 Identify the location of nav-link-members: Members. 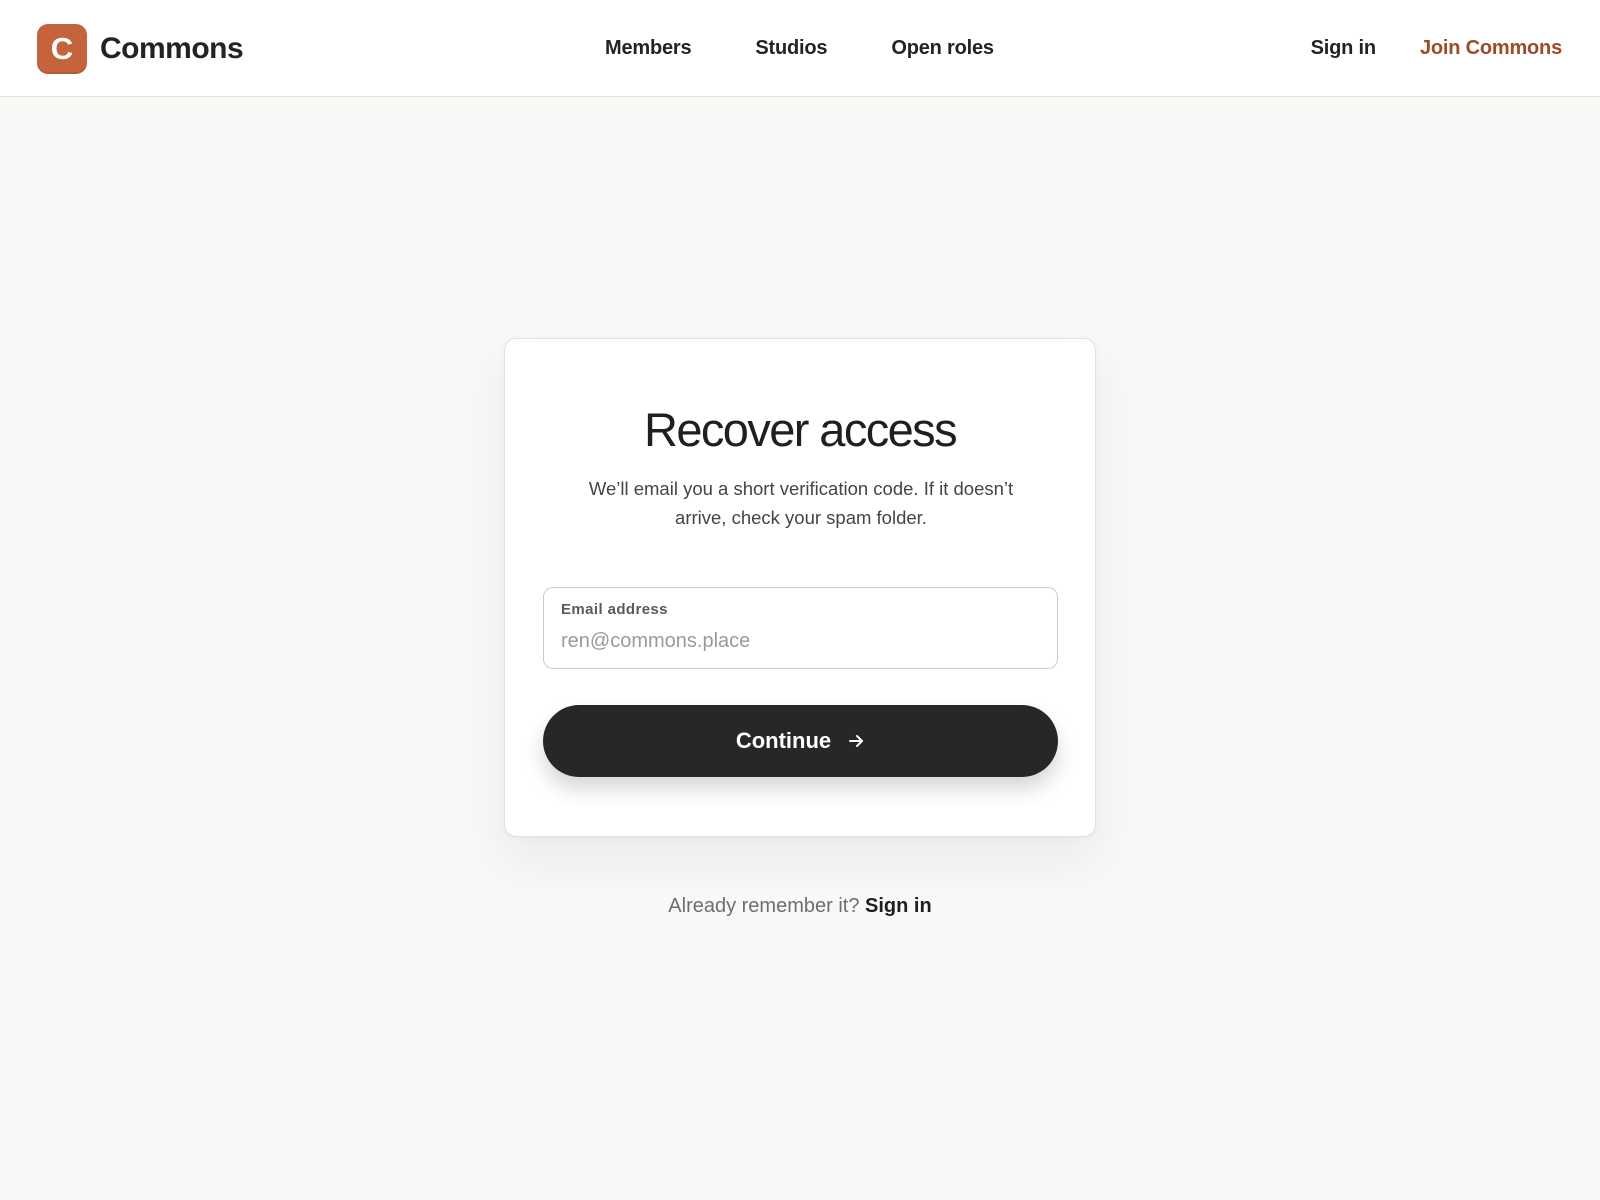
(648, 48).